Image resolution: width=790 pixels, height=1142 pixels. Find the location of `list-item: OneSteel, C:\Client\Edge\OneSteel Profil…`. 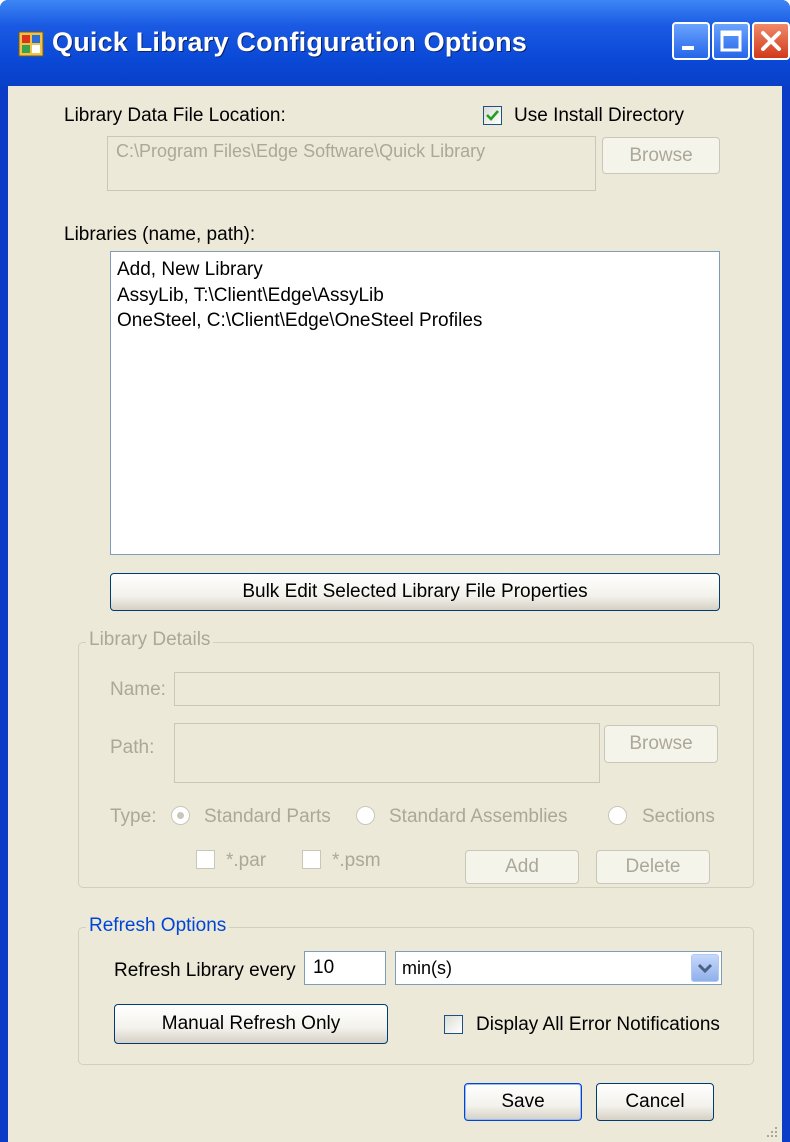

list-item: OneSteel, C:\Client\Edge\OneSteel Profil… is located at coordinates (299, 321).